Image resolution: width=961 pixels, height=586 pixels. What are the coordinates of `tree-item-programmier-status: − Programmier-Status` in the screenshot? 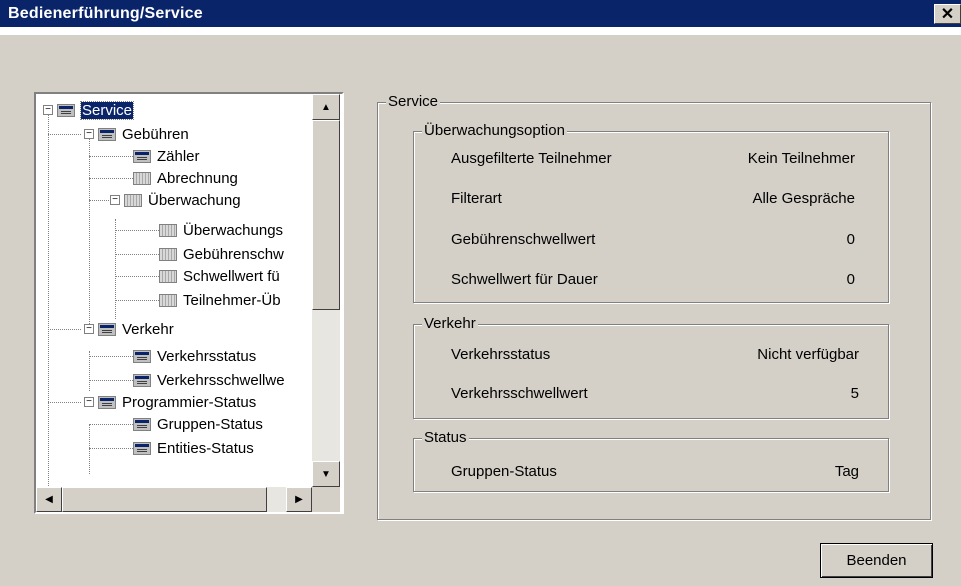 It's located at (170, 402).